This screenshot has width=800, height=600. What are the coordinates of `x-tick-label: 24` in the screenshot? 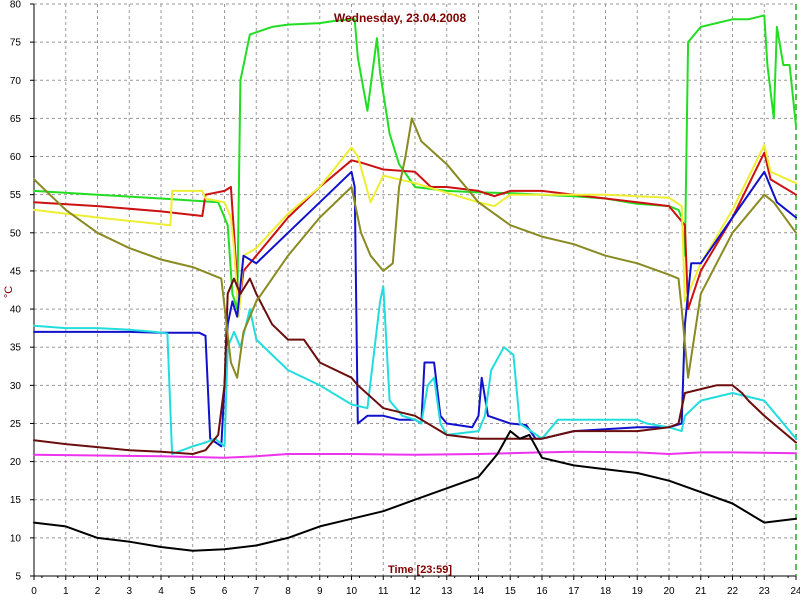 It's located at (795, 591).